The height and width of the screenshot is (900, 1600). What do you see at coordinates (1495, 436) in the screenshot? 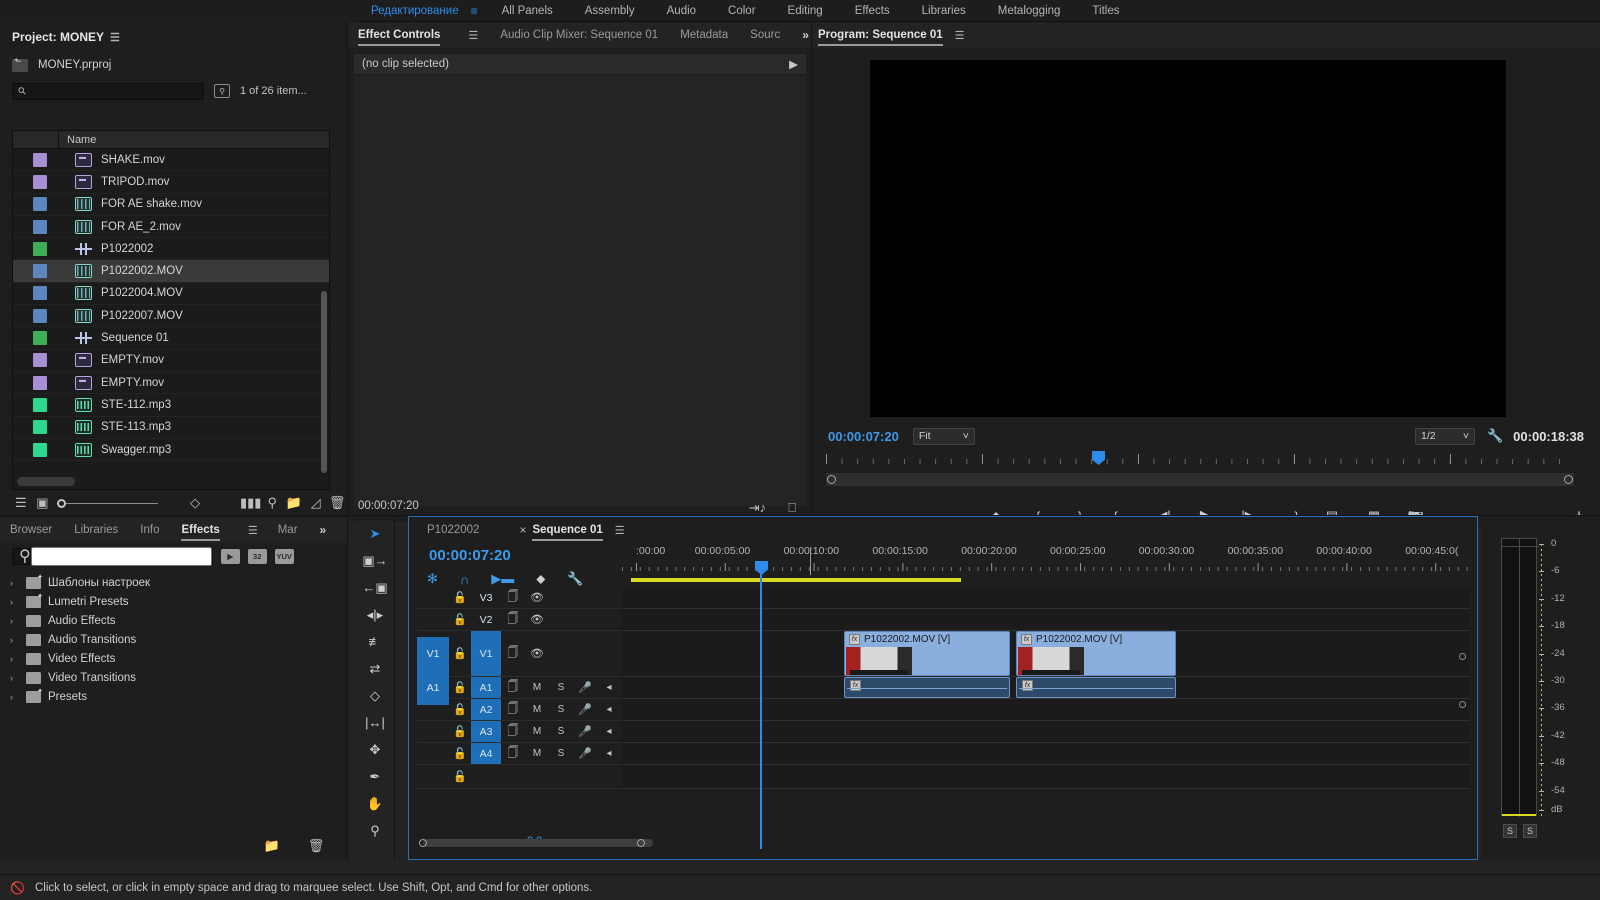
I see `settings-wrench-icon: 🔧` at bounding box center [1495, 436].